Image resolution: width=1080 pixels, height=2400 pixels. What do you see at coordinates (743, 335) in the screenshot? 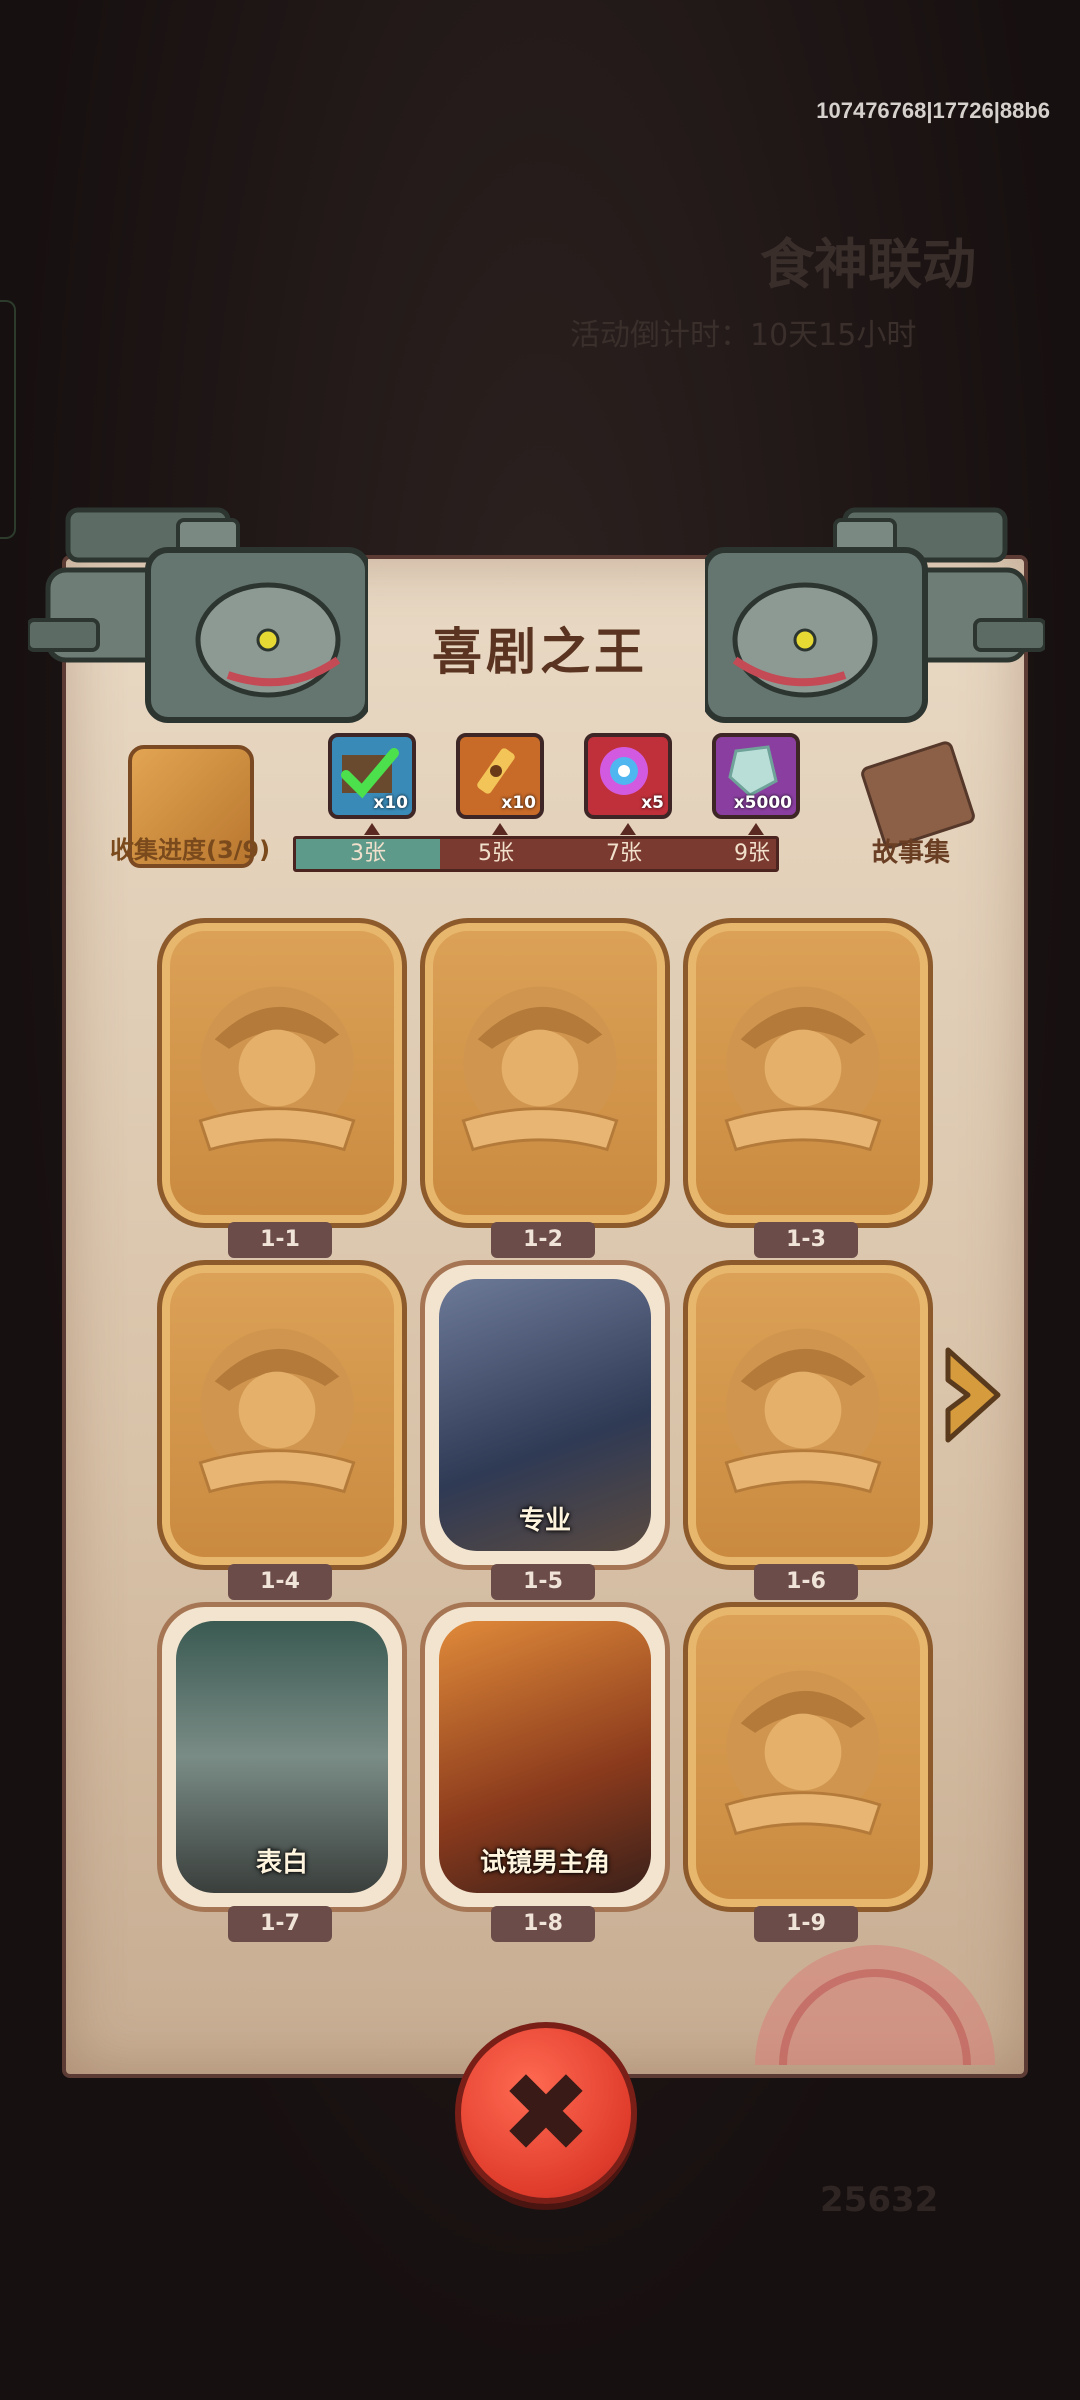
I see `background-countdown: 活动倒计时：10天15小时` at bounding box center [743, 335].